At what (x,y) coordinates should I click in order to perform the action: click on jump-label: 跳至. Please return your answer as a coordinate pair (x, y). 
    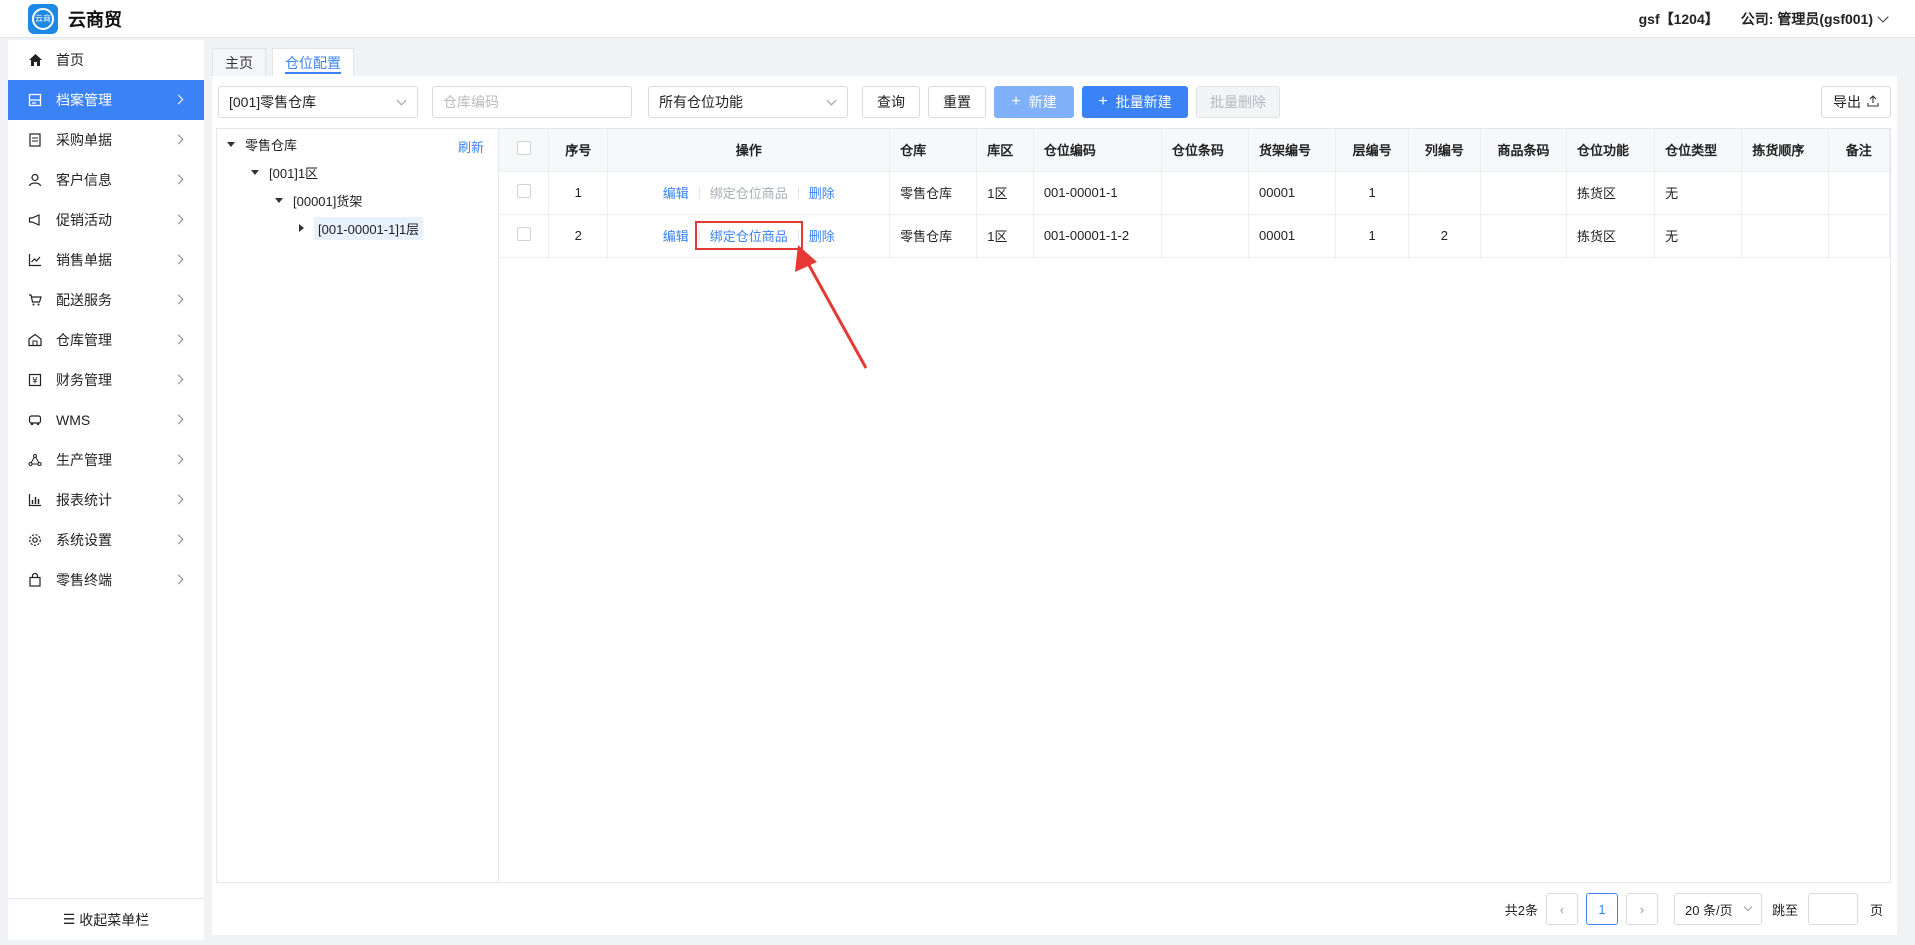
    Looking at the image, I should click on (1784, 910).